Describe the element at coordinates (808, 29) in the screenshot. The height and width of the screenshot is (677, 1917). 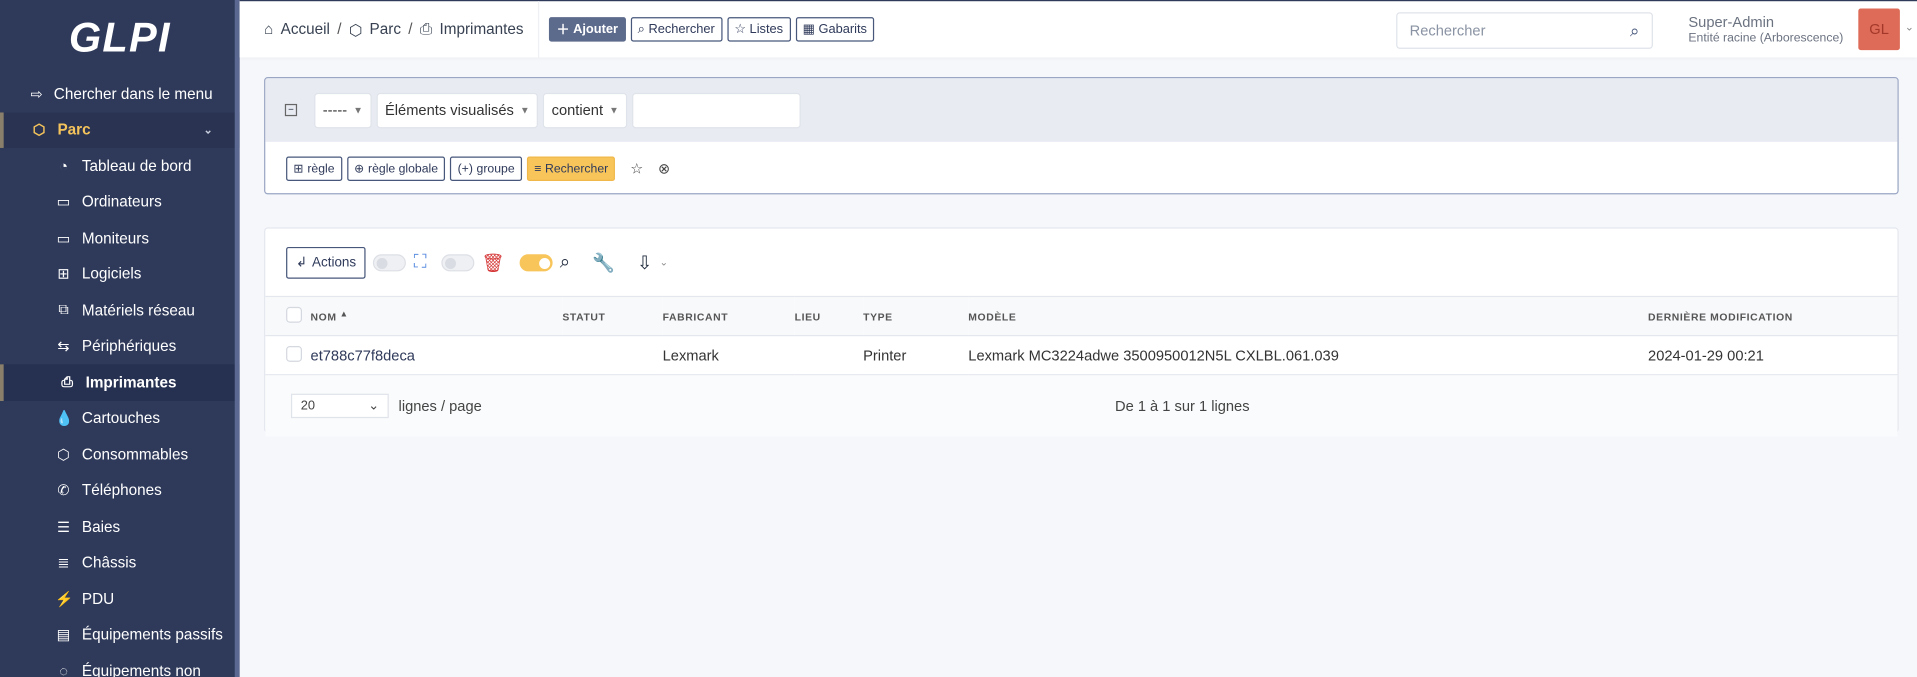
I see `template-icon: ▦` at that location.